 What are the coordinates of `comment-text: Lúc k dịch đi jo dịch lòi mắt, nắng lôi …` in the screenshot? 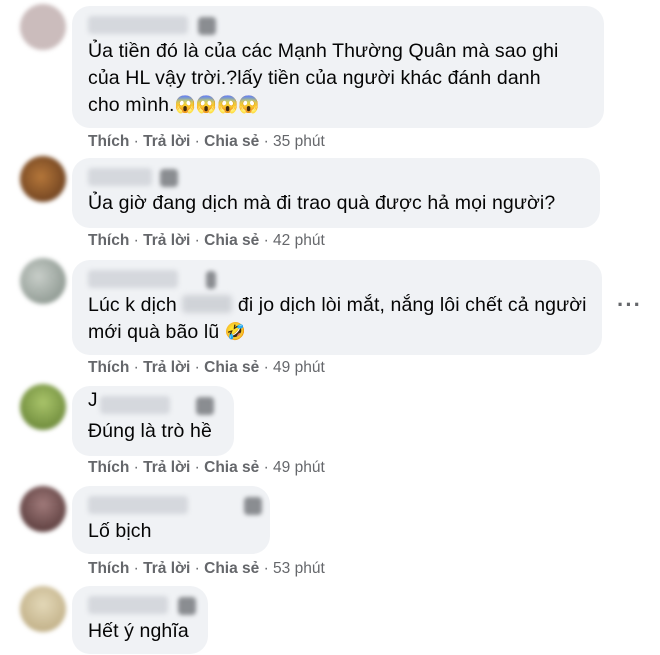 It's located at (337, 318).